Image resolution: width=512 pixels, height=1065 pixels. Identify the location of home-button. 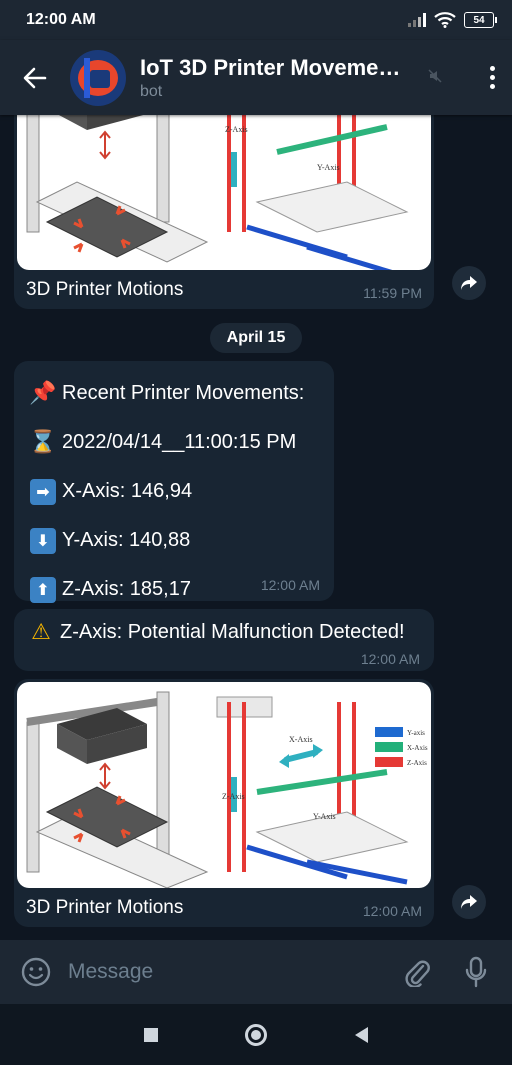
(256, 1034).